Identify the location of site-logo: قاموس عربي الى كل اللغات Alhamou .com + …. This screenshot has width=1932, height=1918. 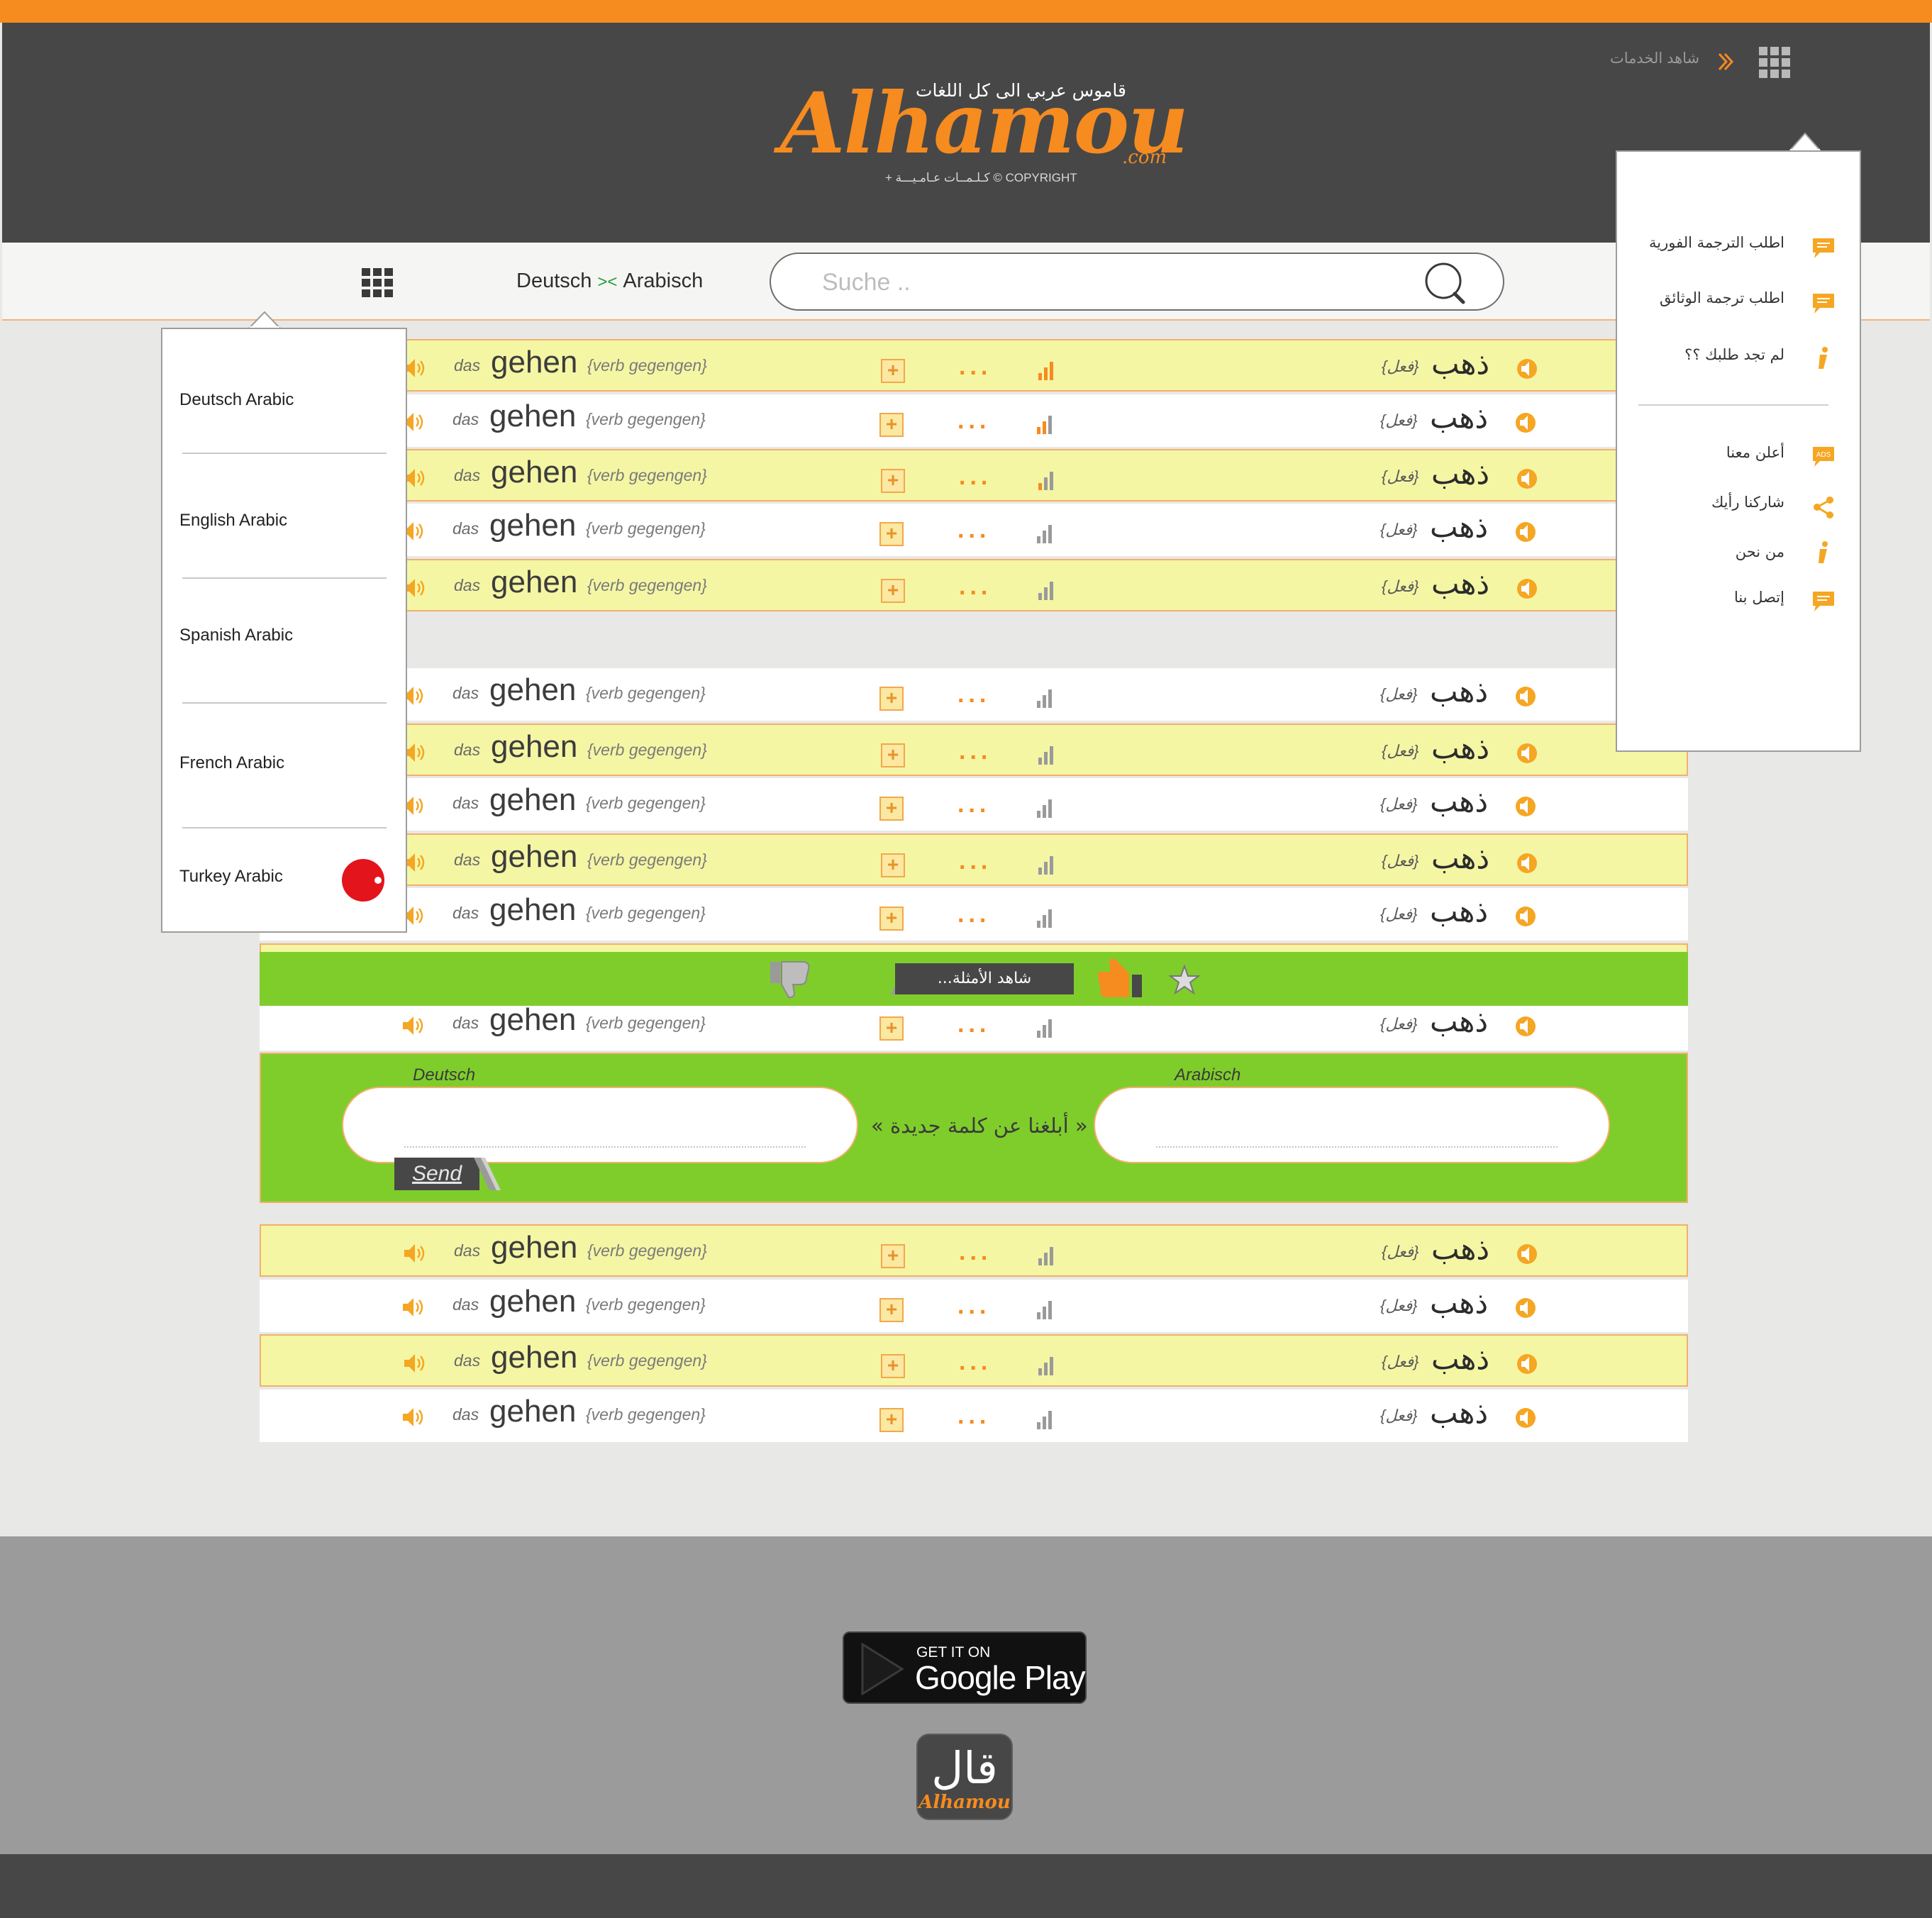
(981, 131).